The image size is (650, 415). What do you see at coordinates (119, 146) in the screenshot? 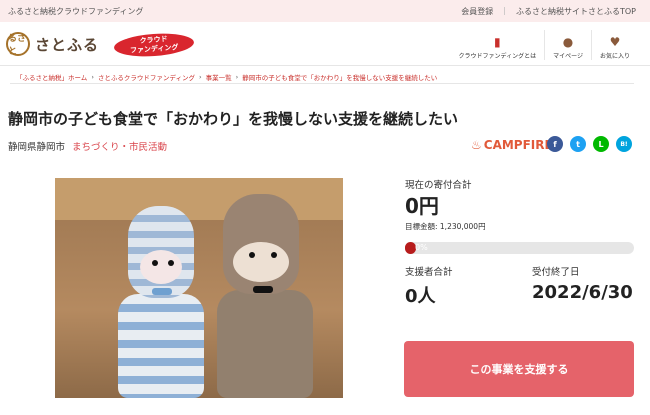
I see `project-category: まちづくり・市民活動` at bounding box center [119, 146].